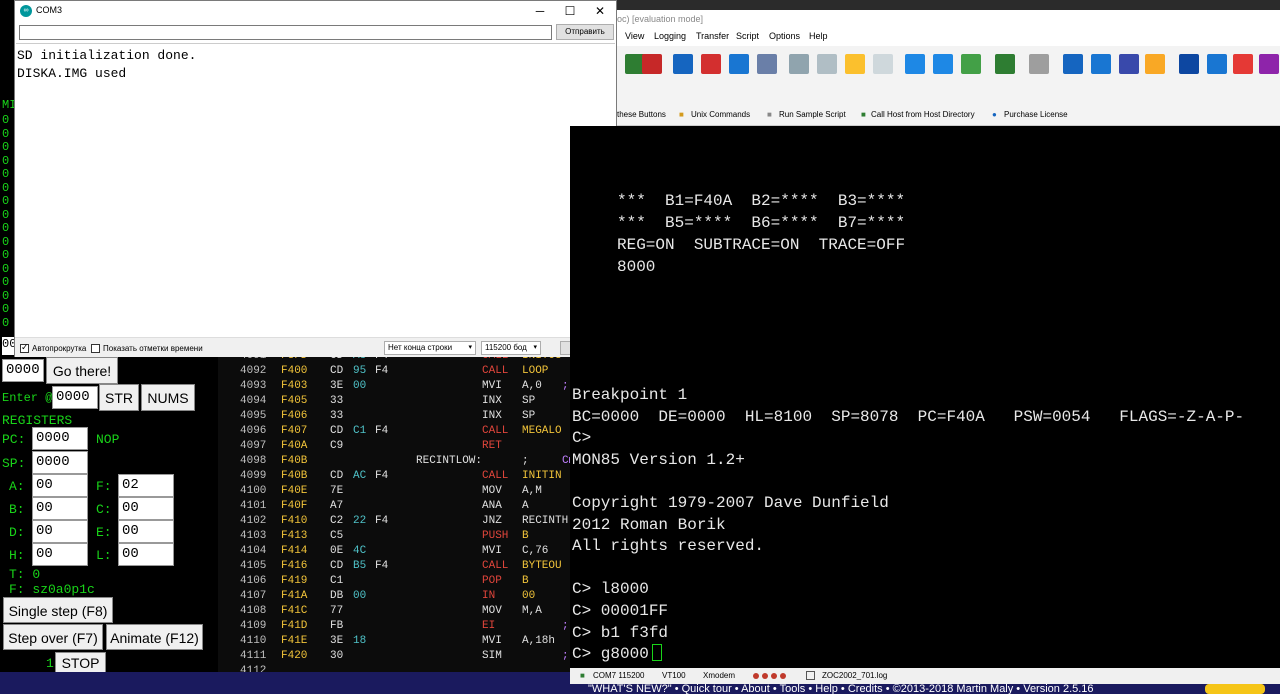  What do you see at coordinates (812, 114) in the screenshot?
I see `fav-run-sample-script: Run Sample Script` at bounding box center [812, 114].